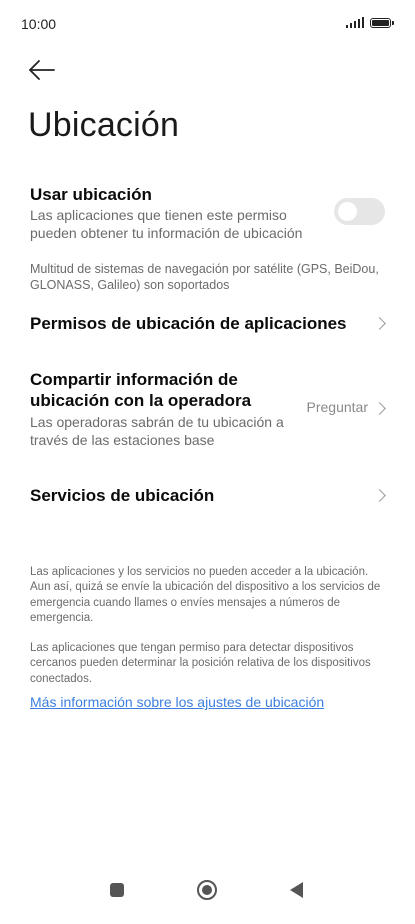 This screenshot has height=924, width=415. What do you see at coordinates (117, 890) in the screenshot?
I see `recents-square-icon` at bounding box center [117, 890].